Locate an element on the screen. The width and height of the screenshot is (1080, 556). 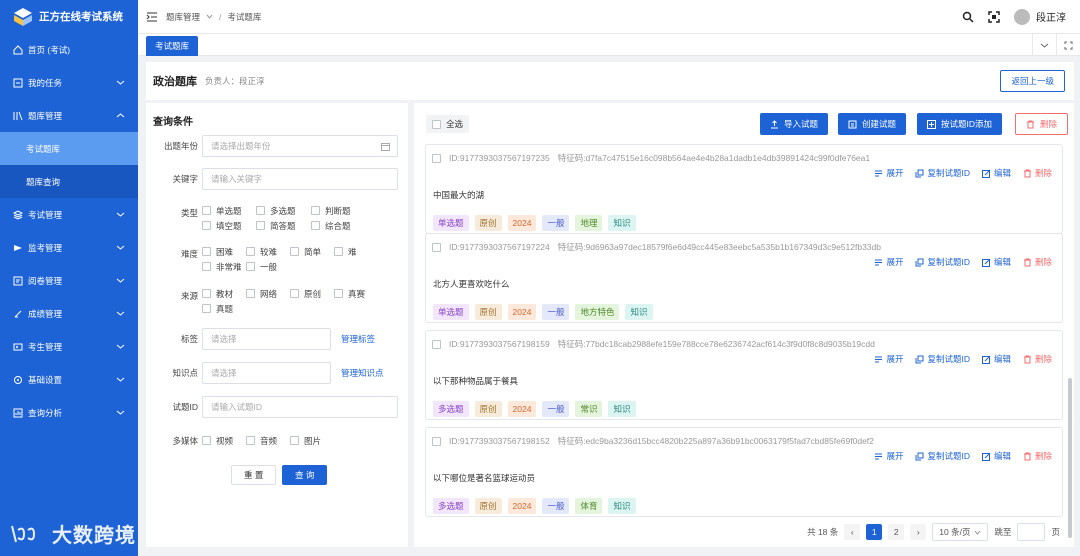
difficulty-option: 非常难 is located at coordinates (224, 266).